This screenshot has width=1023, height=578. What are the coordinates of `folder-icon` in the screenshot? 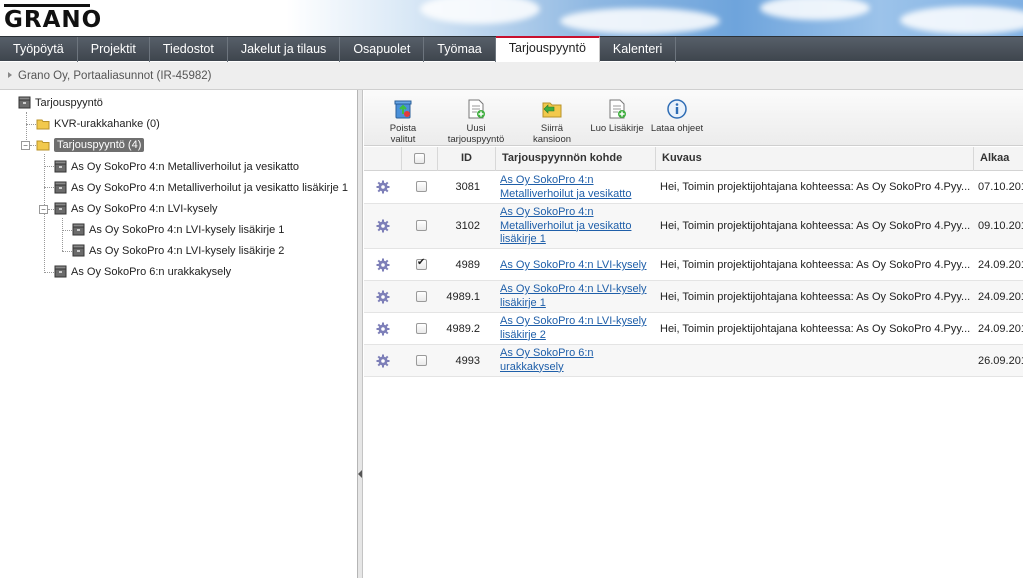 It's located at (43, 124).